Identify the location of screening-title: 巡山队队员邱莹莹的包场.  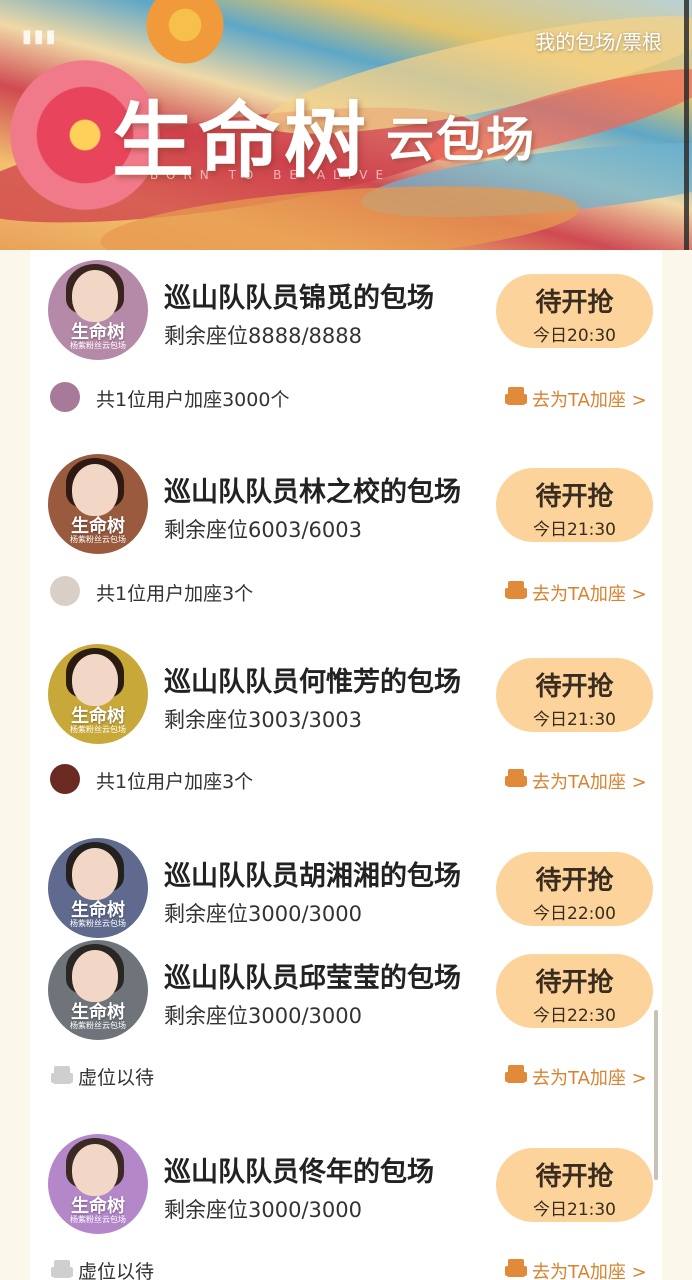
(312, 978).